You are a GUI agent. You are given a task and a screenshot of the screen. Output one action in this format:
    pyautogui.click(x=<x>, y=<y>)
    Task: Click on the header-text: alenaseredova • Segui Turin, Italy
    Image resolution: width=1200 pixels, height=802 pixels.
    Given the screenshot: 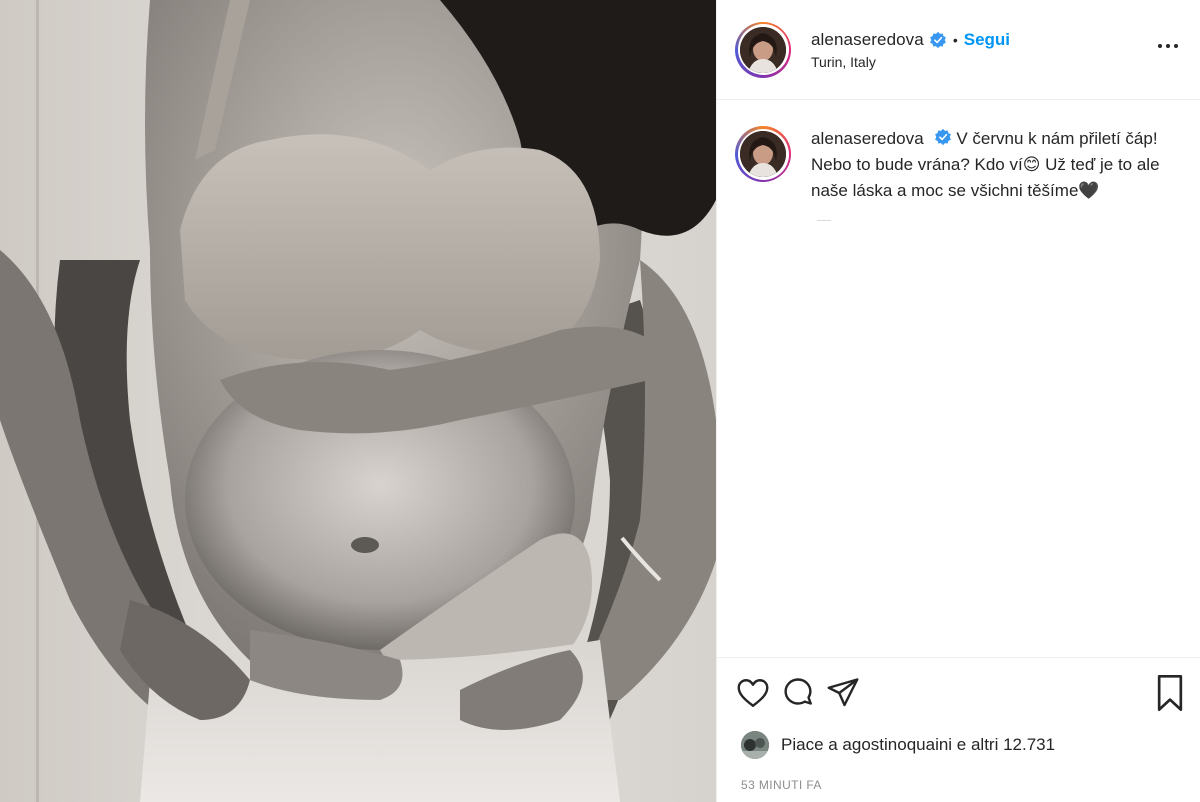 What is the action you would take?
    pyautogui.click(x=910, y=50)
    